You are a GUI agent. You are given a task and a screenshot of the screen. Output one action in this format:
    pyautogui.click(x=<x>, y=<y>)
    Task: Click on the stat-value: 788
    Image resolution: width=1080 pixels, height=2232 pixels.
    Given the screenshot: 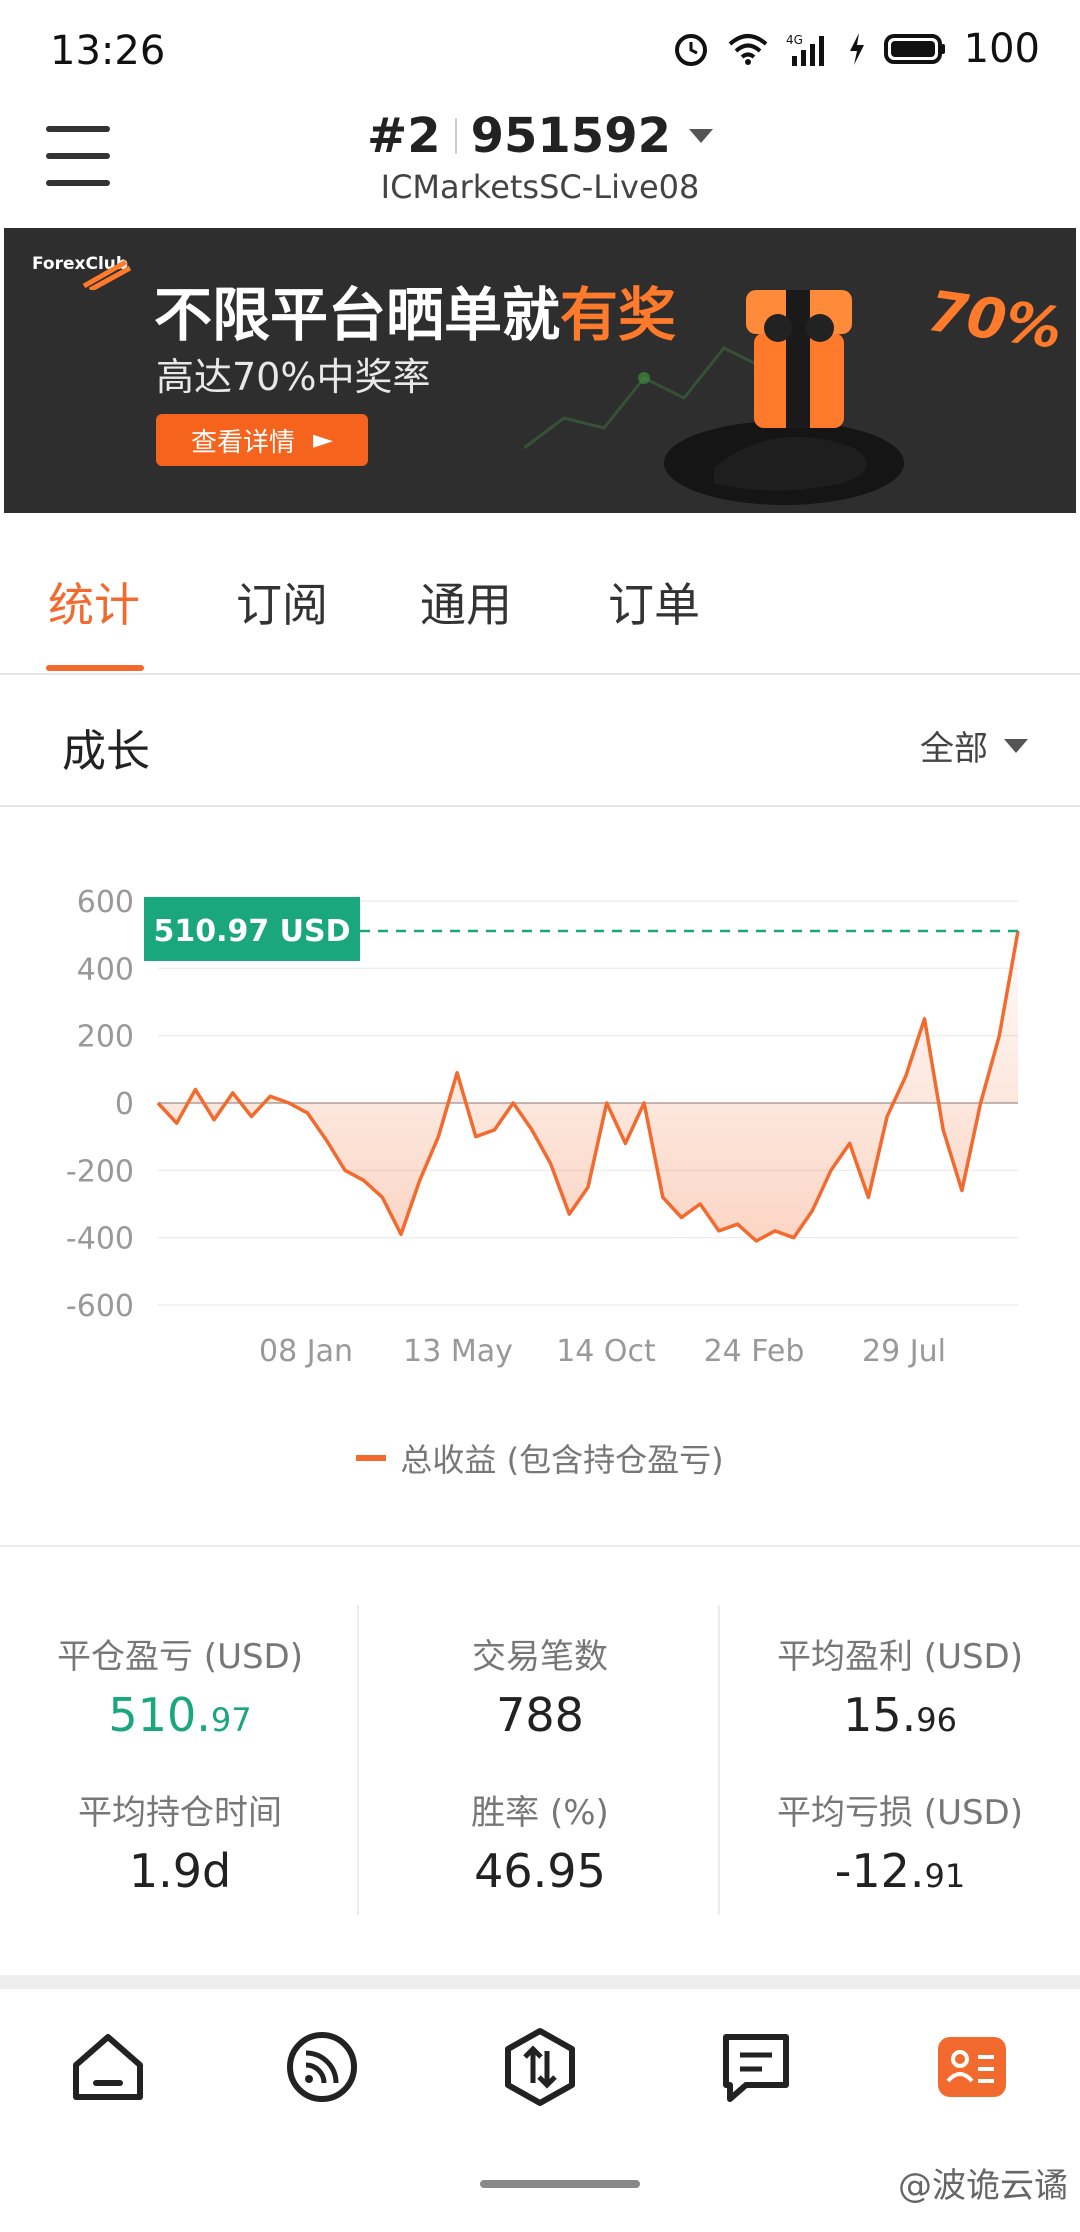 What is the action you would take?
    pyautogui.click(x=540, y=1715)
    